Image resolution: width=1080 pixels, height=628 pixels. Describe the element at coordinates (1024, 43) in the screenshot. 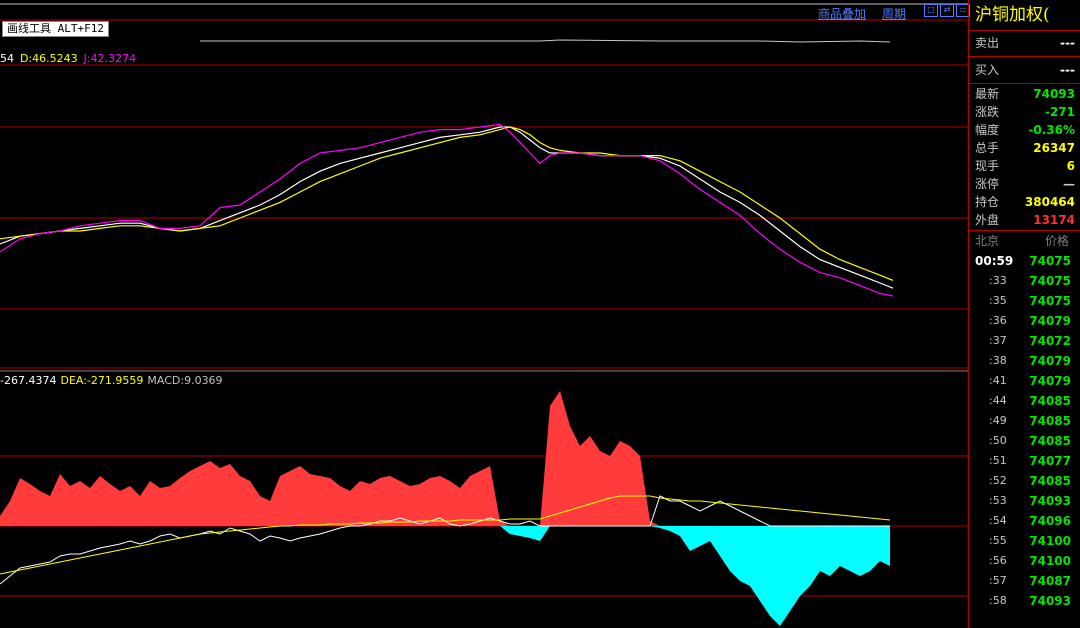

I see `quote-row-ask: 卖出 ---` at that location.